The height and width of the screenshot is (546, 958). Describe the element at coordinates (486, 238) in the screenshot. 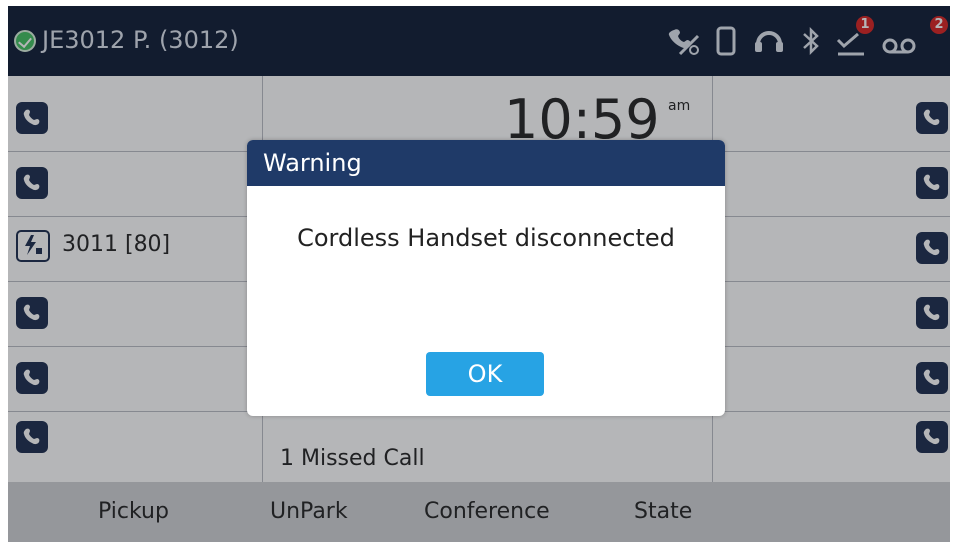

I see `dialog-message: Cordless Handset disconnected` at that location.